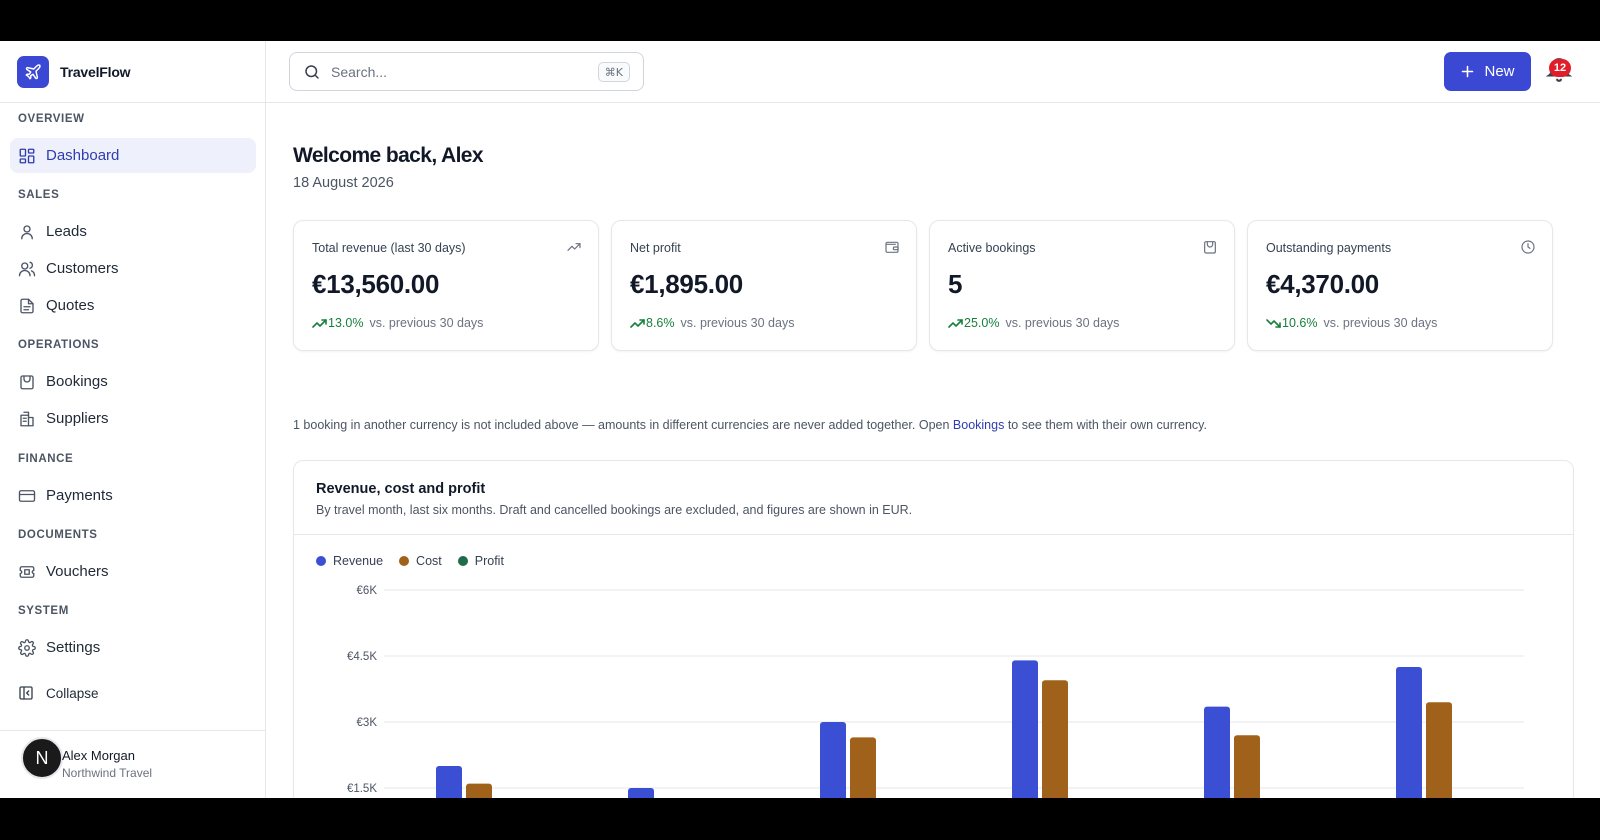  What do you see at coordinates (27, 419) in the screenshot?
I see `building-icon` at bounding box center [27, 419].